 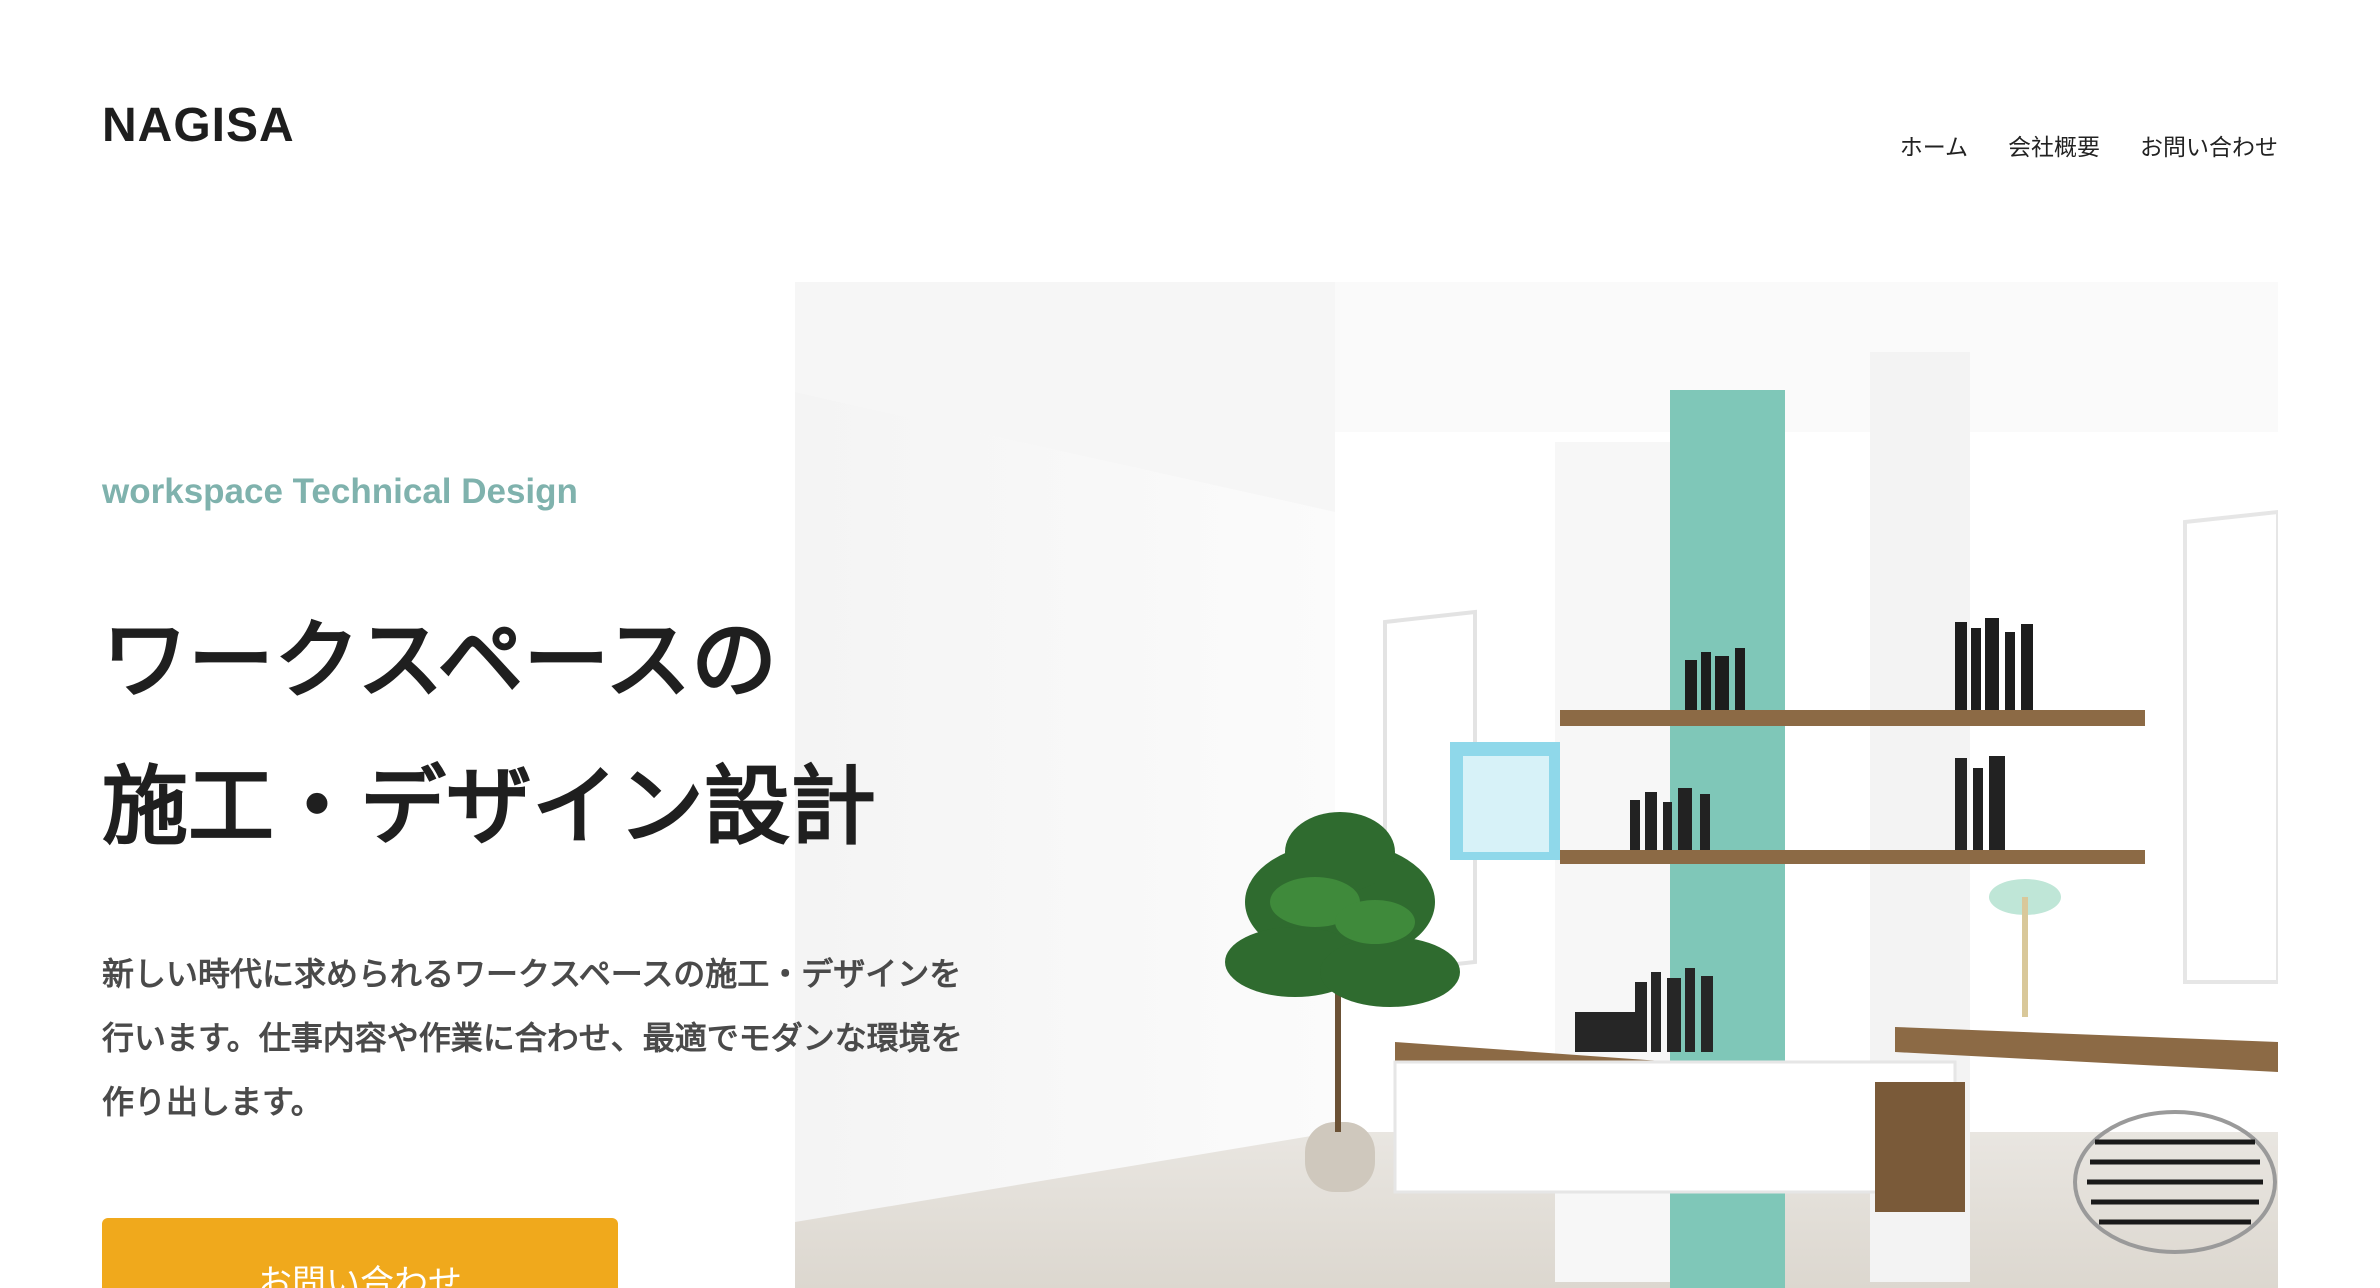 I want to click on nav-item-about: 会社概要, so click(x=2054, y=145).